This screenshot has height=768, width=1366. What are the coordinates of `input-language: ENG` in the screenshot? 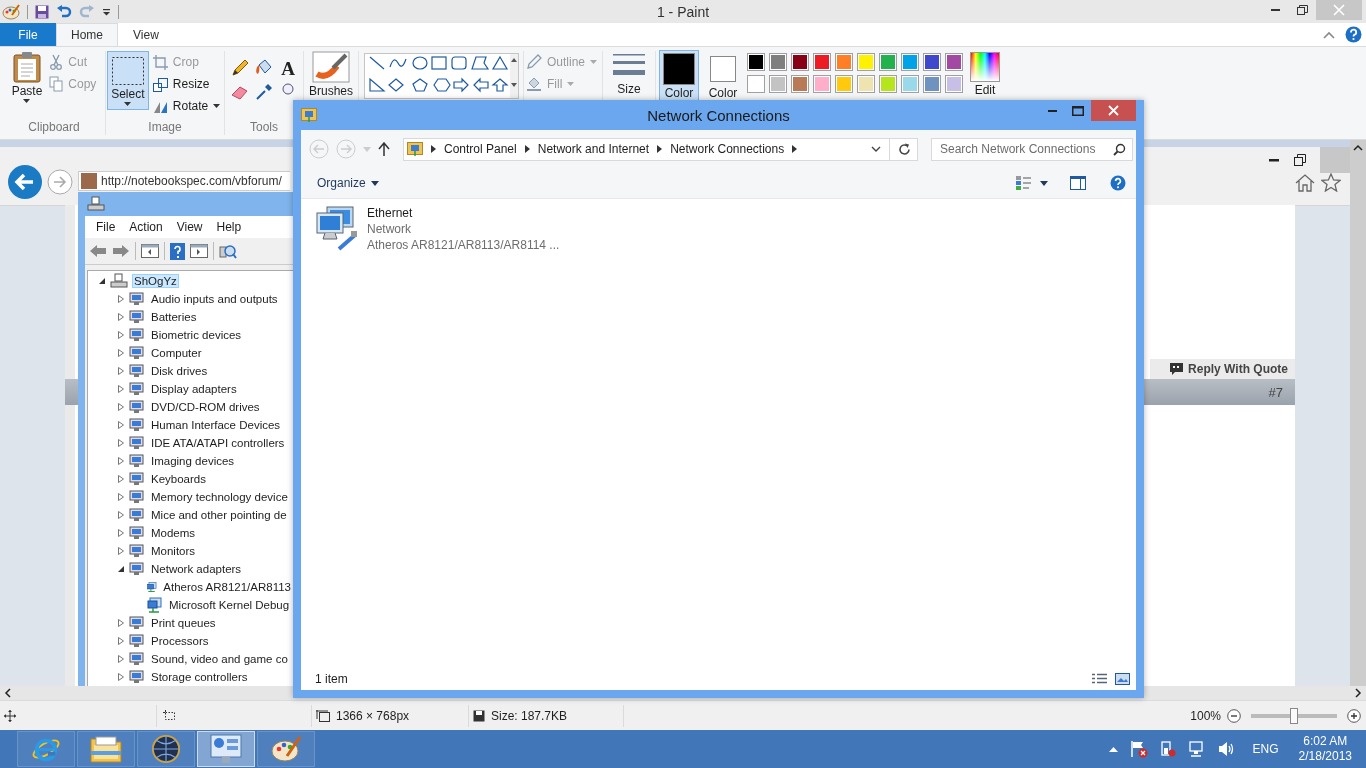 It's located at (1265, 749).